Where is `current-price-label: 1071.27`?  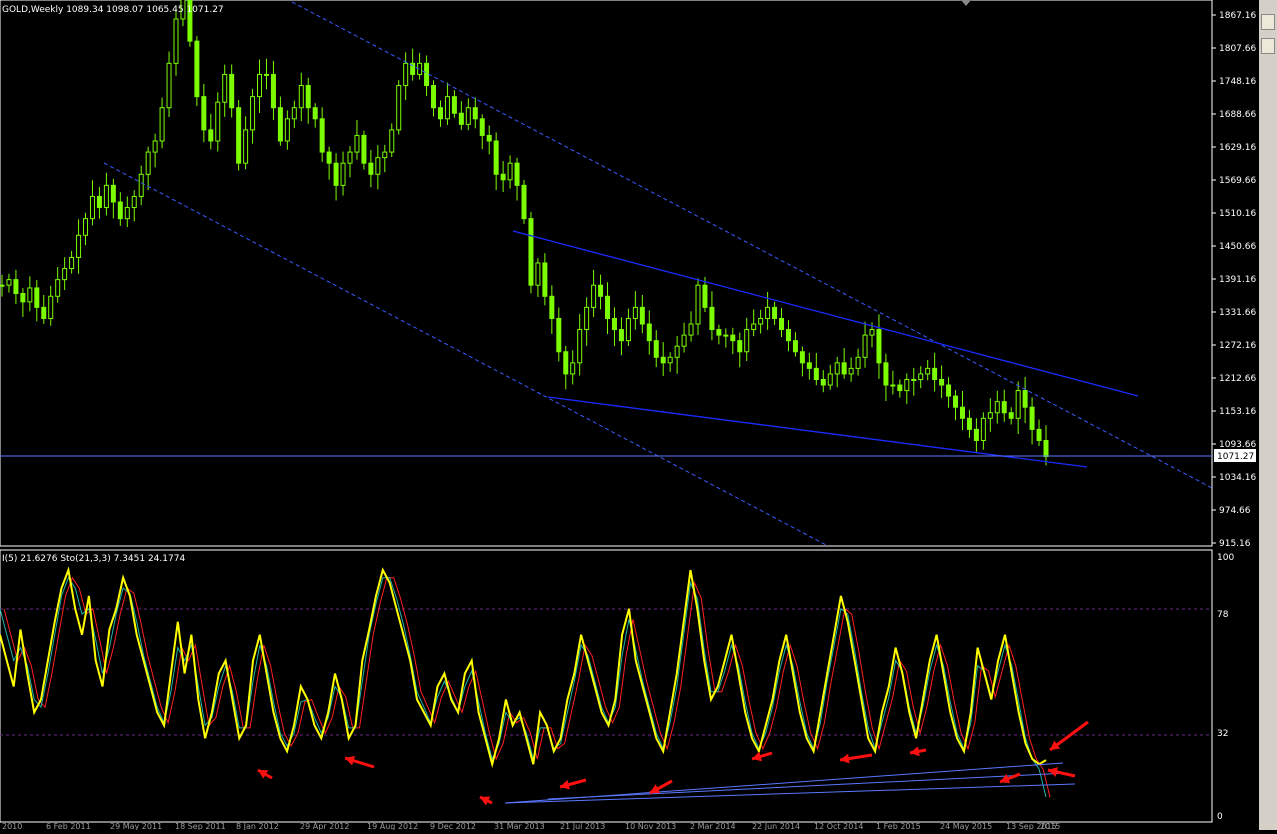 current-price-label: 1071.27 is located at coordinates (1235, 457).